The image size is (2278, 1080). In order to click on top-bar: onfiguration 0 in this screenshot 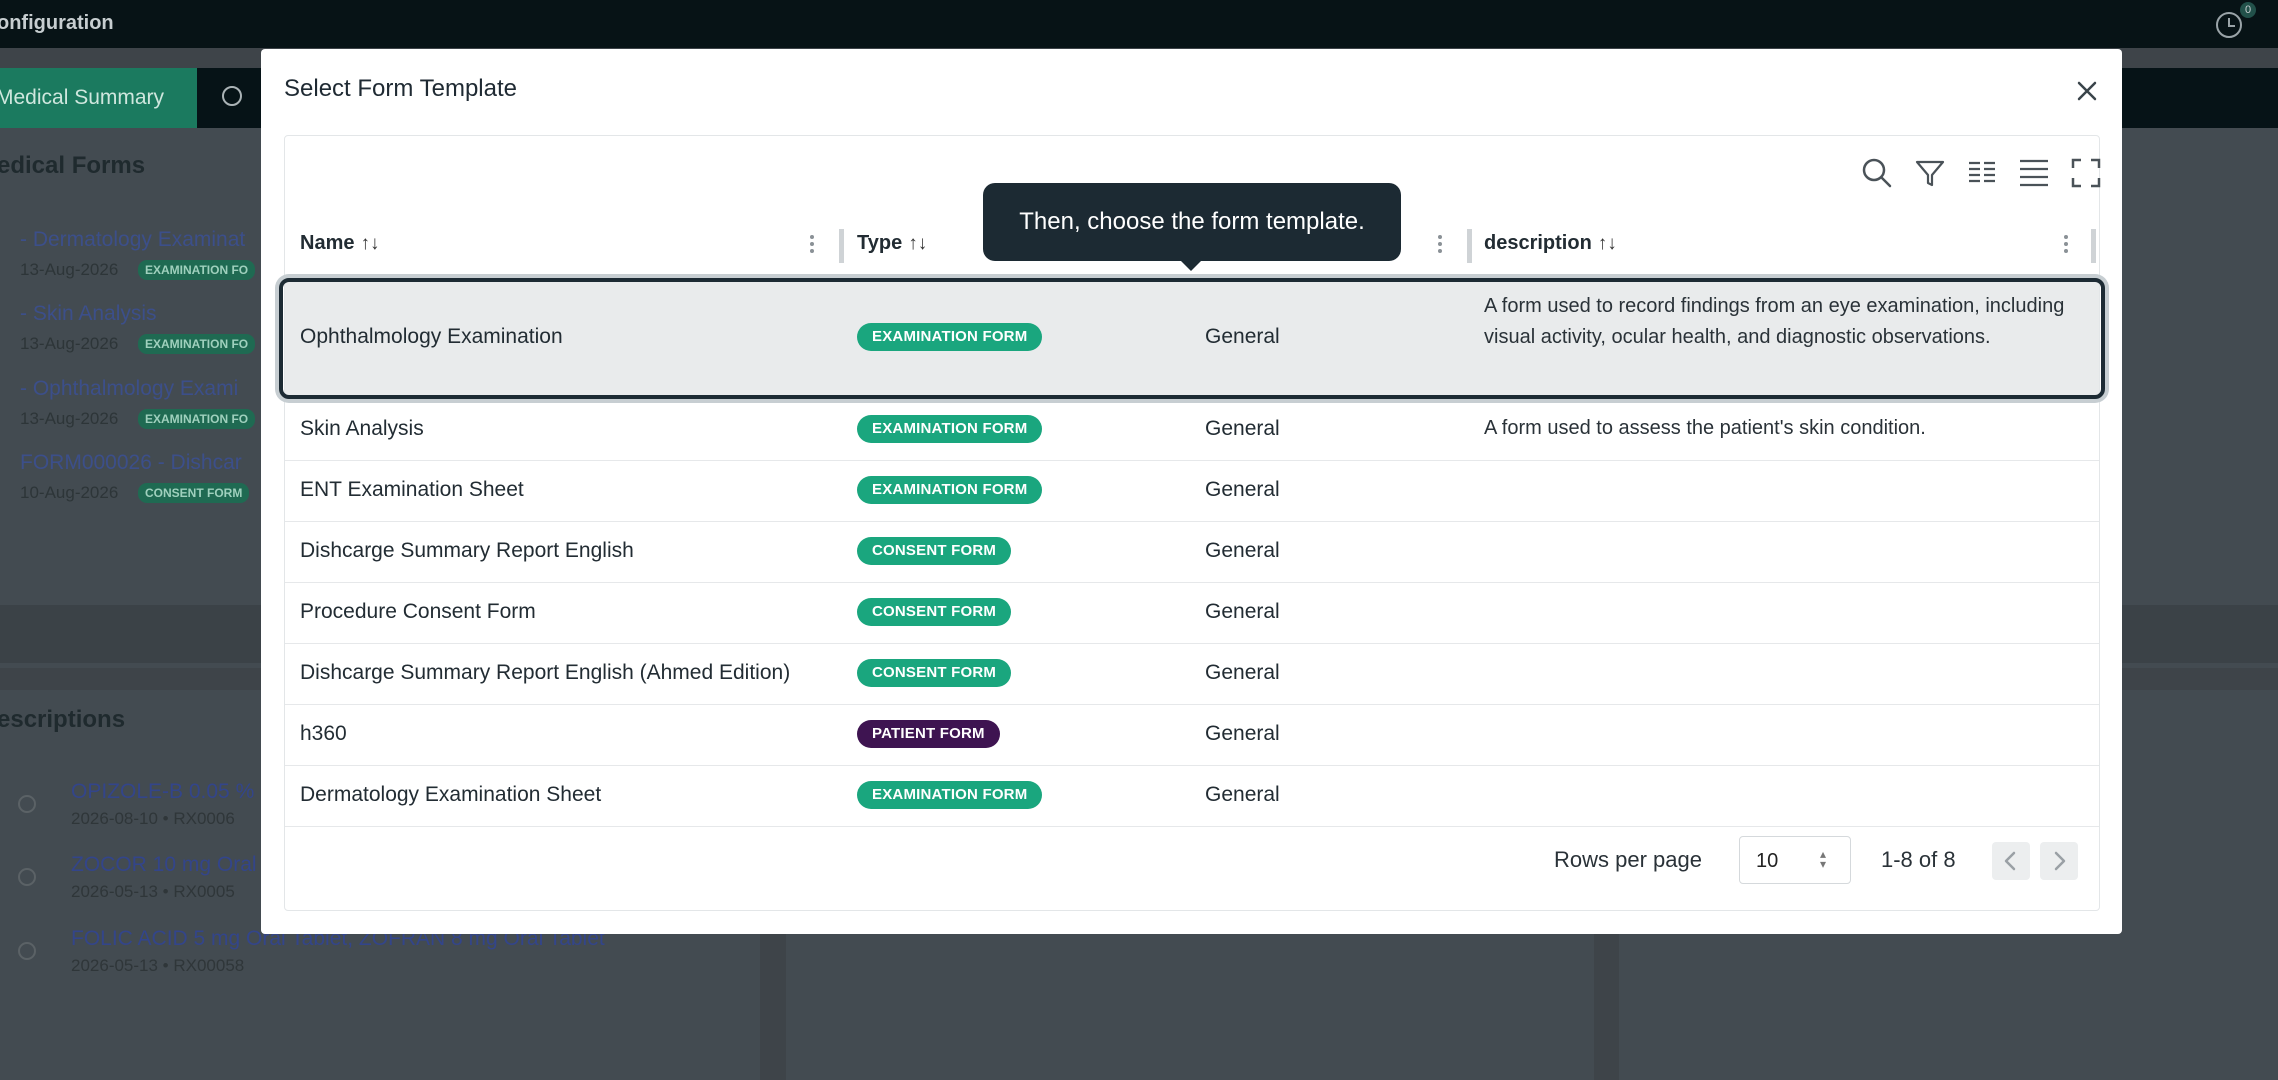, I will do `click(1139, 24)`.